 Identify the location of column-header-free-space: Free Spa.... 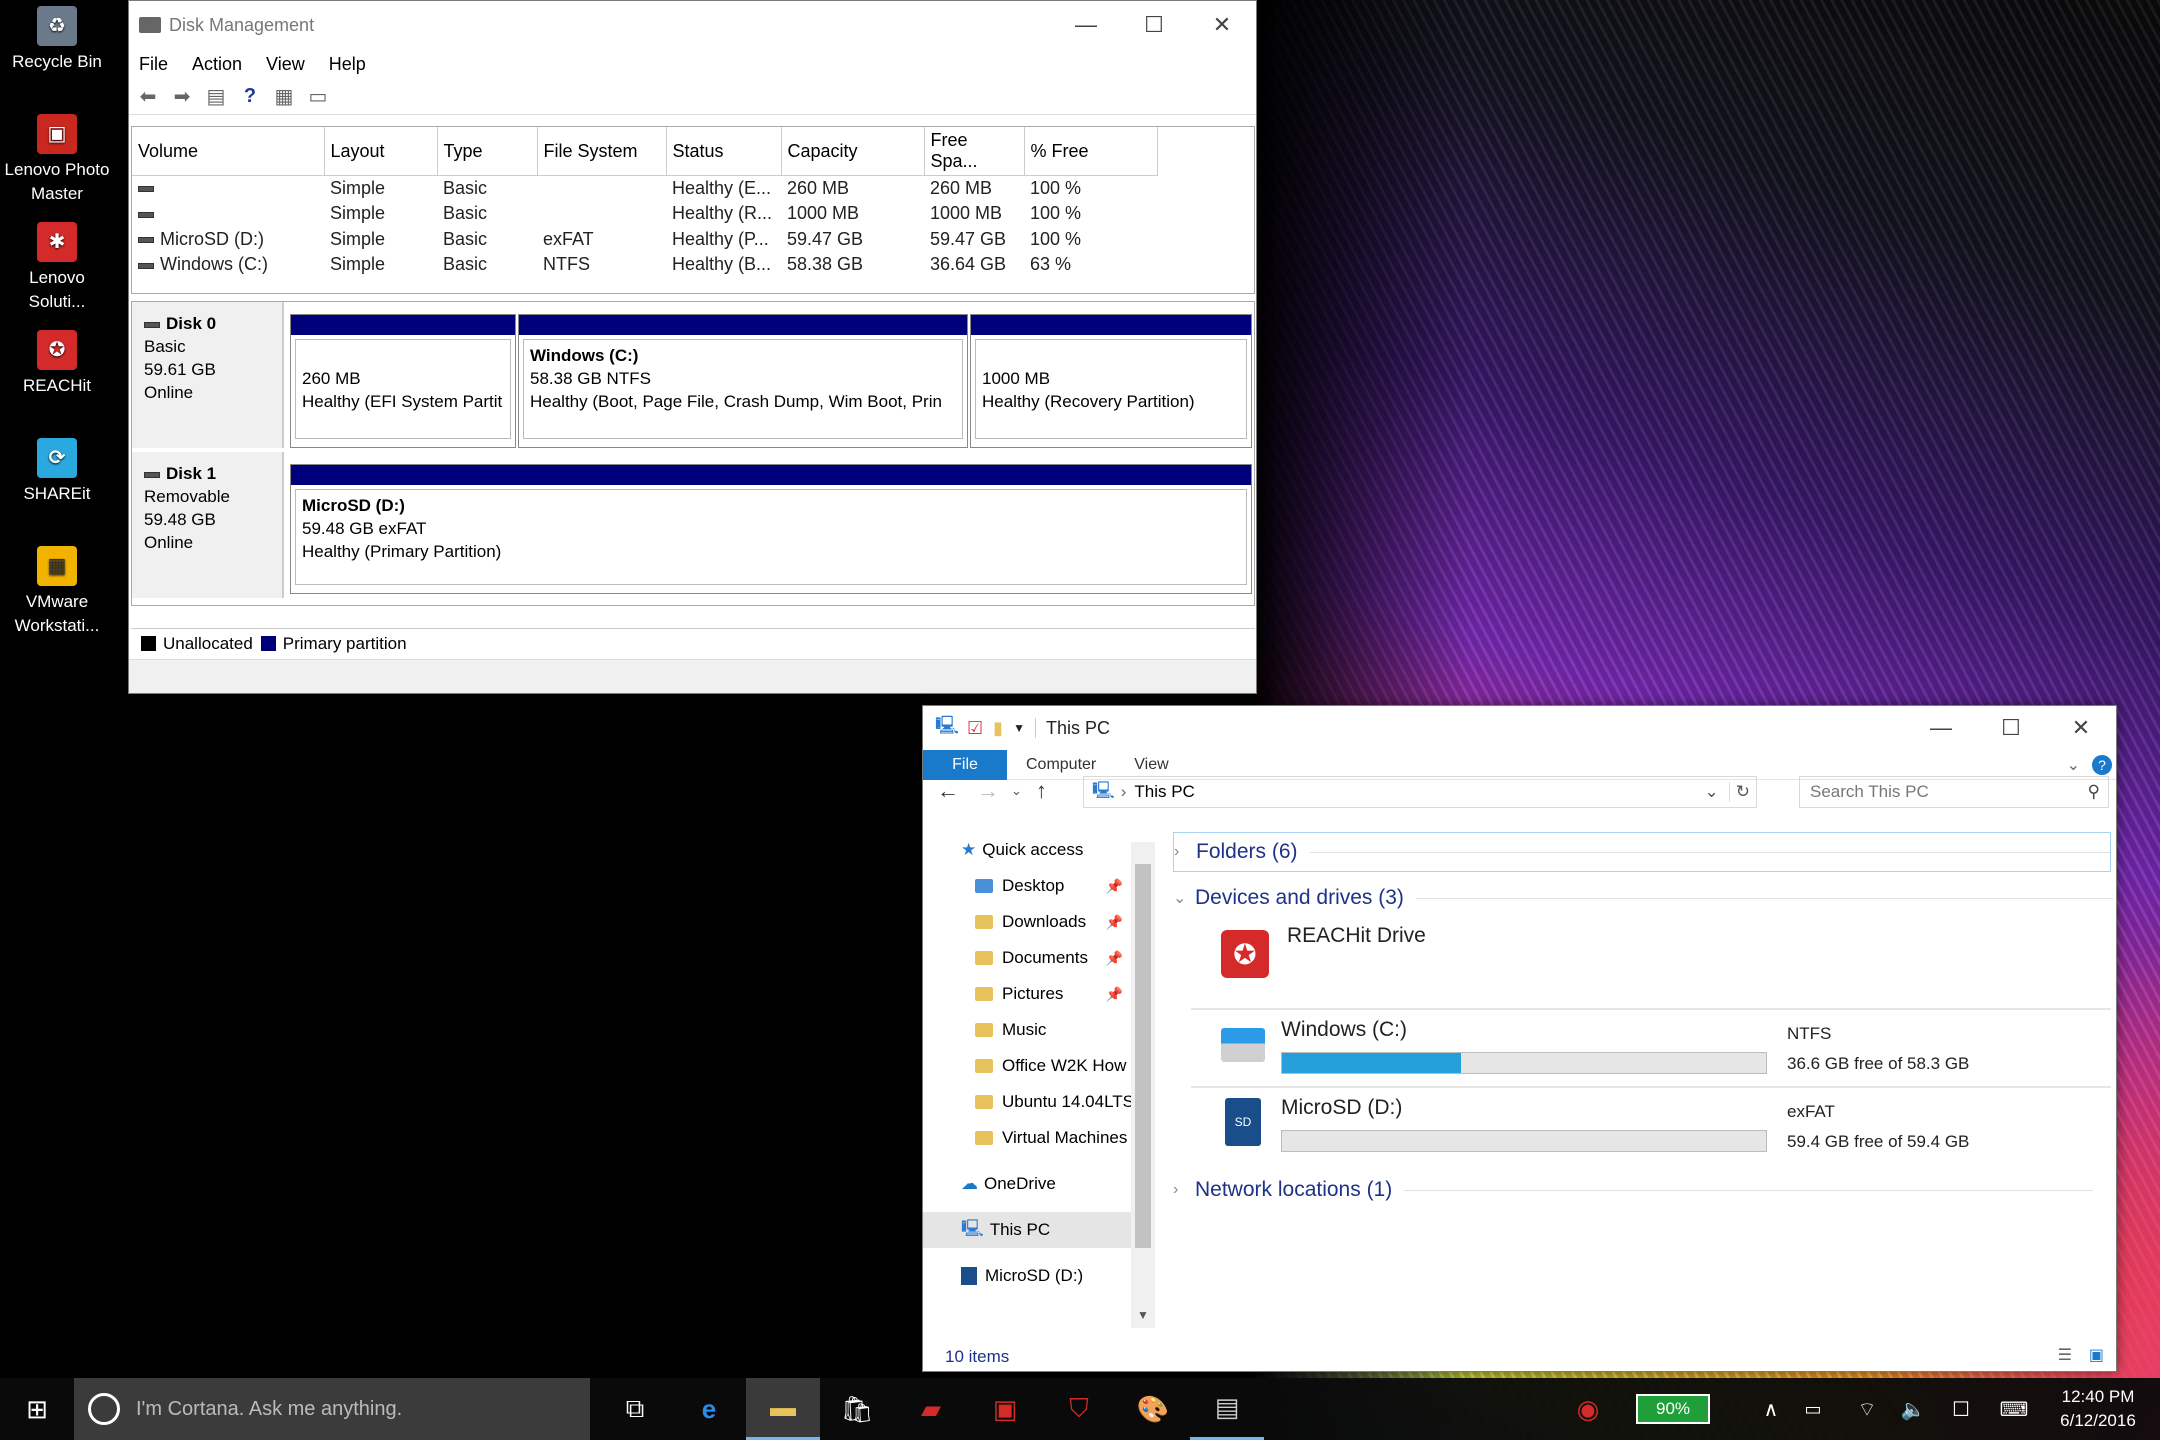
(974, 151).